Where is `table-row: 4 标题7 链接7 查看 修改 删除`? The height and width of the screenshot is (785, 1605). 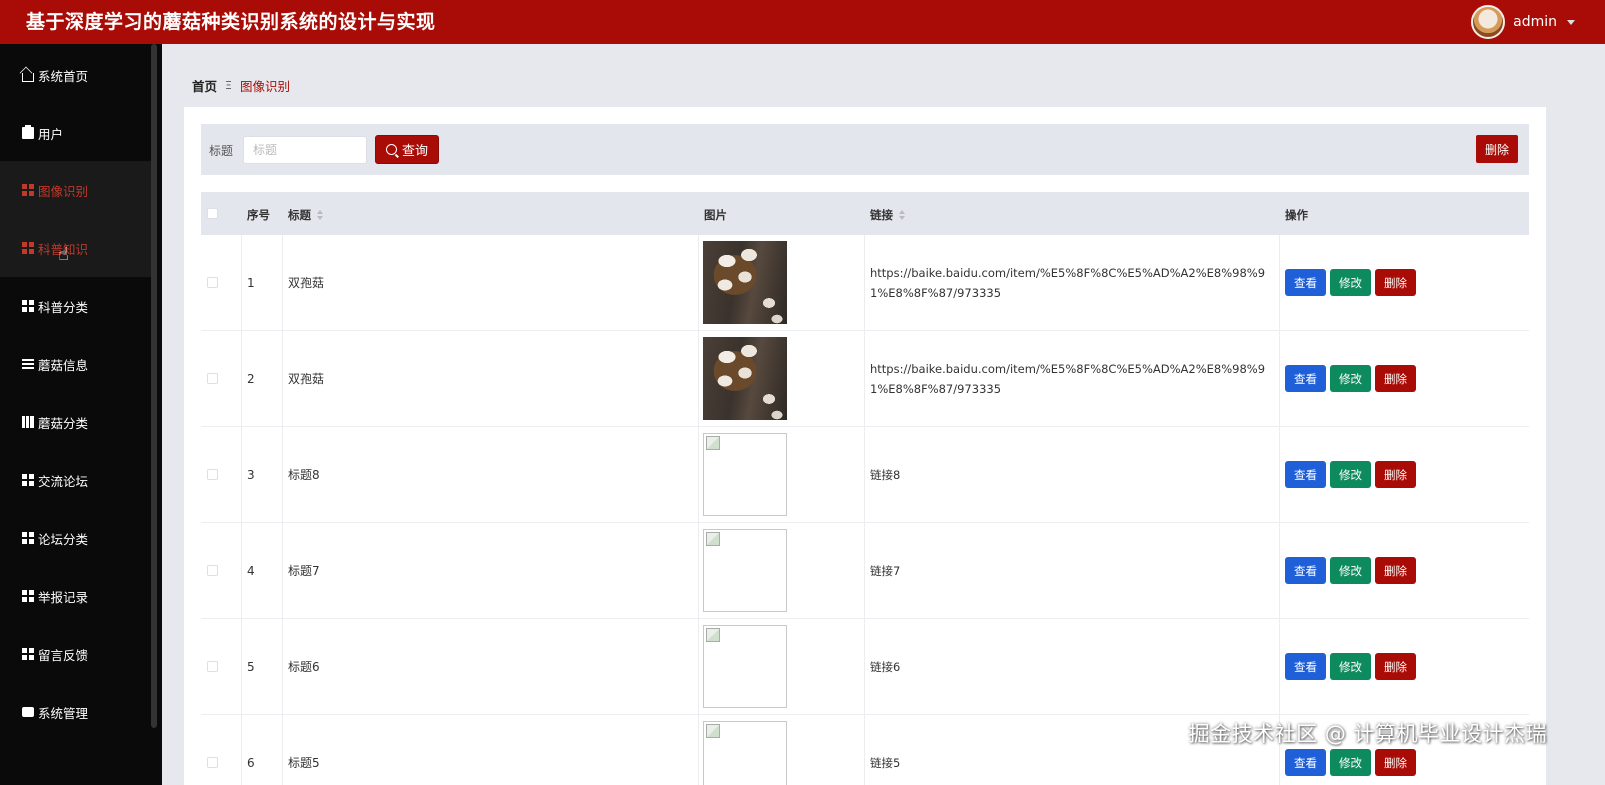 table-row: 4 标题7 链接7 查看 修改 删除 is located at coordinates (865, 571).